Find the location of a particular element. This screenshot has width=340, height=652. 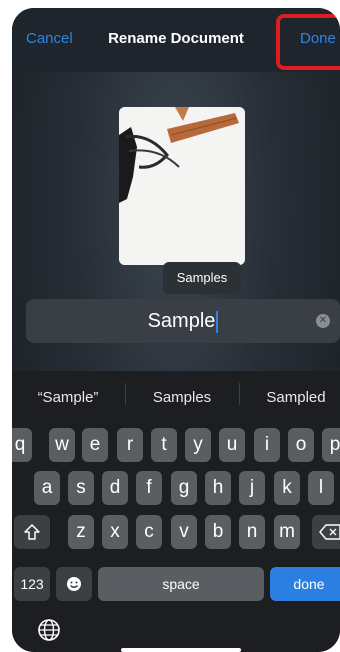

globe-icon is located at coordinates (49, 630).